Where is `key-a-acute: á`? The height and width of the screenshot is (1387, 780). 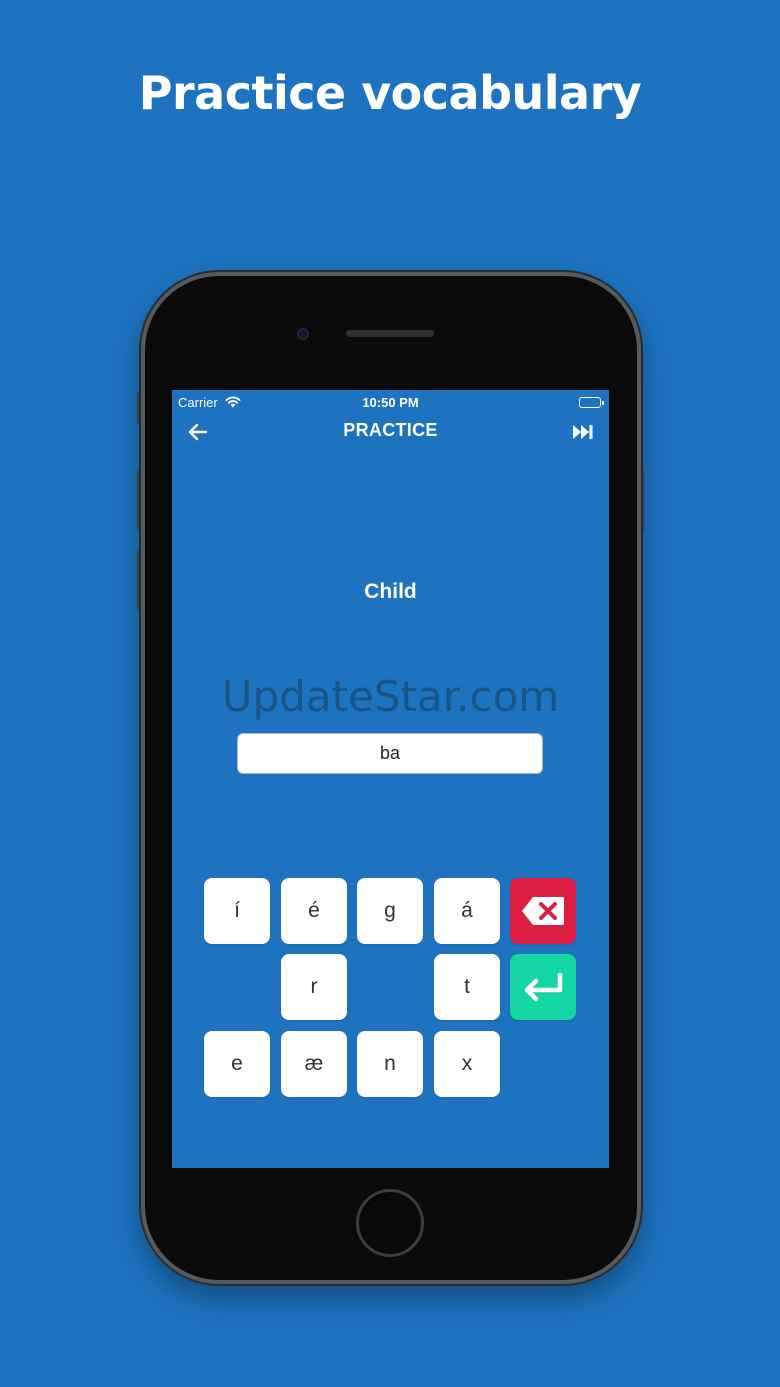 key-a-acute: á is located at coordinates (467, 911).